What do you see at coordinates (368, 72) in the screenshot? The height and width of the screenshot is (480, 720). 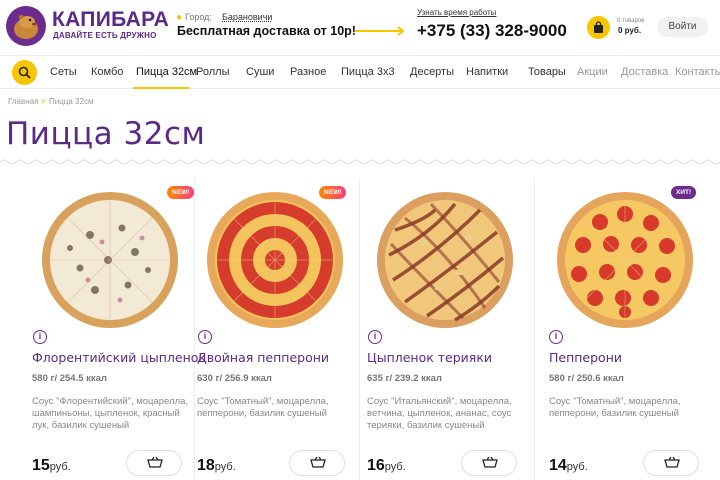 I see `nav-item-pizza-3x3: Пицца 3х3` at bounding box center [368, 72].